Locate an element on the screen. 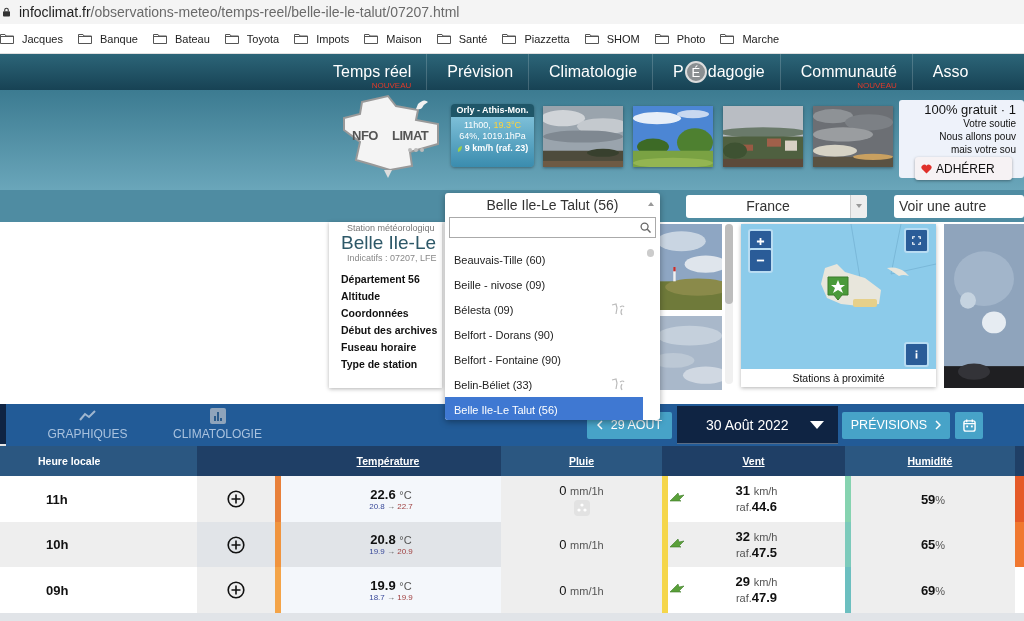 This screenshot has width=1024, height=621. donation-text: mais votre sou is located at coordinates (983, 149).